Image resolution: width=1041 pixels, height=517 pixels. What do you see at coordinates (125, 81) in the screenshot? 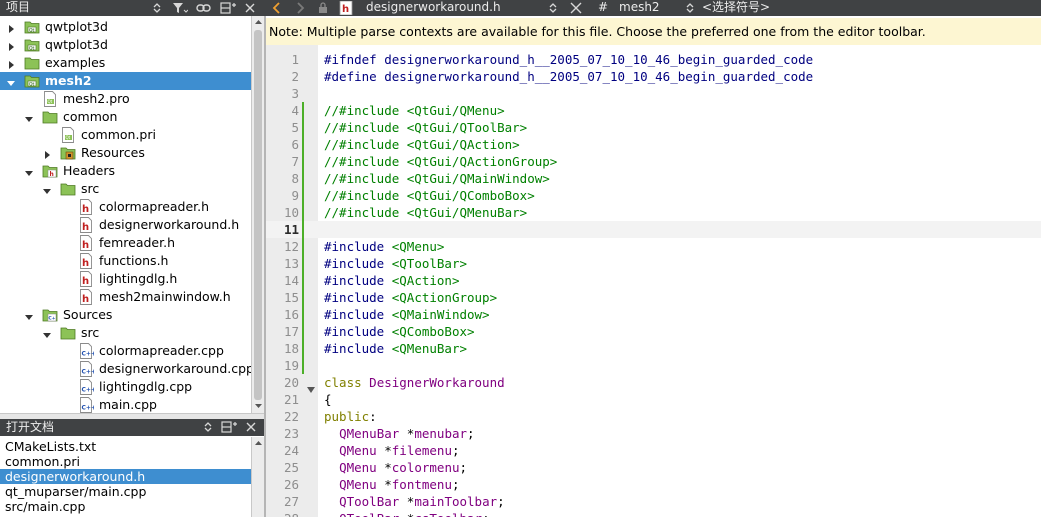
I see `tree-item: Qt mesh2` at bounding box center [125, 81].